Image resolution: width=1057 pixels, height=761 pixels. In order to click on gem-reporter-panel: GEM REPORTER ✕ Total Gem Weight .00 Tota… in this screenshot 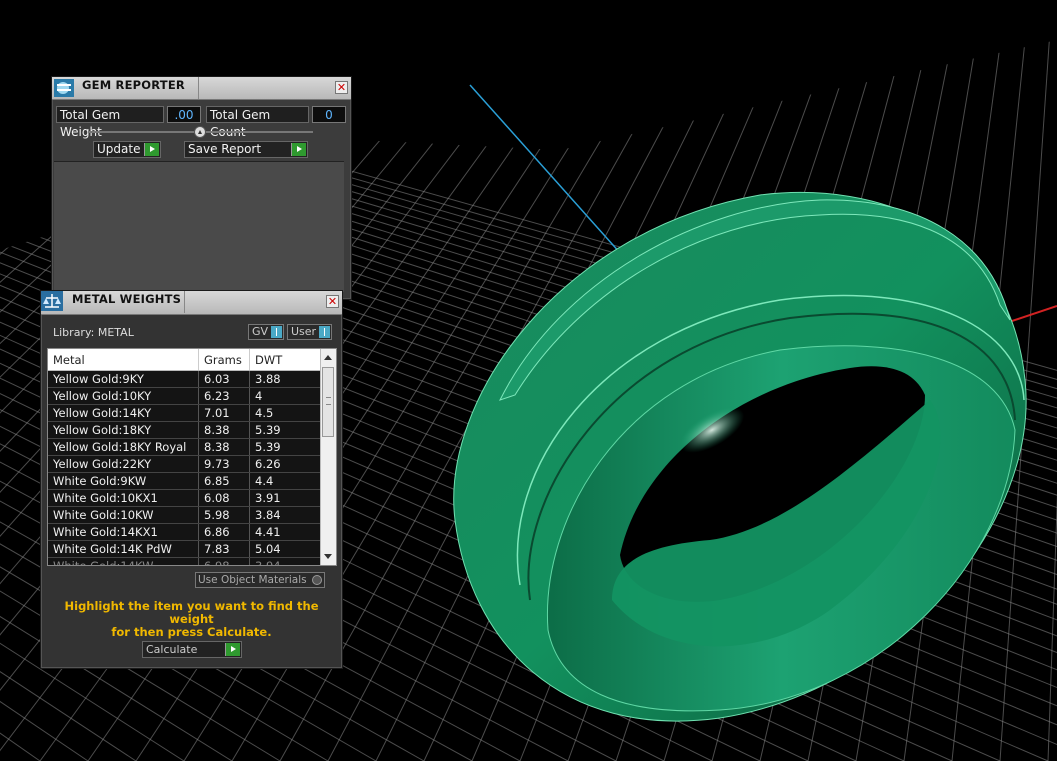, I will do `click(201, 188)`.